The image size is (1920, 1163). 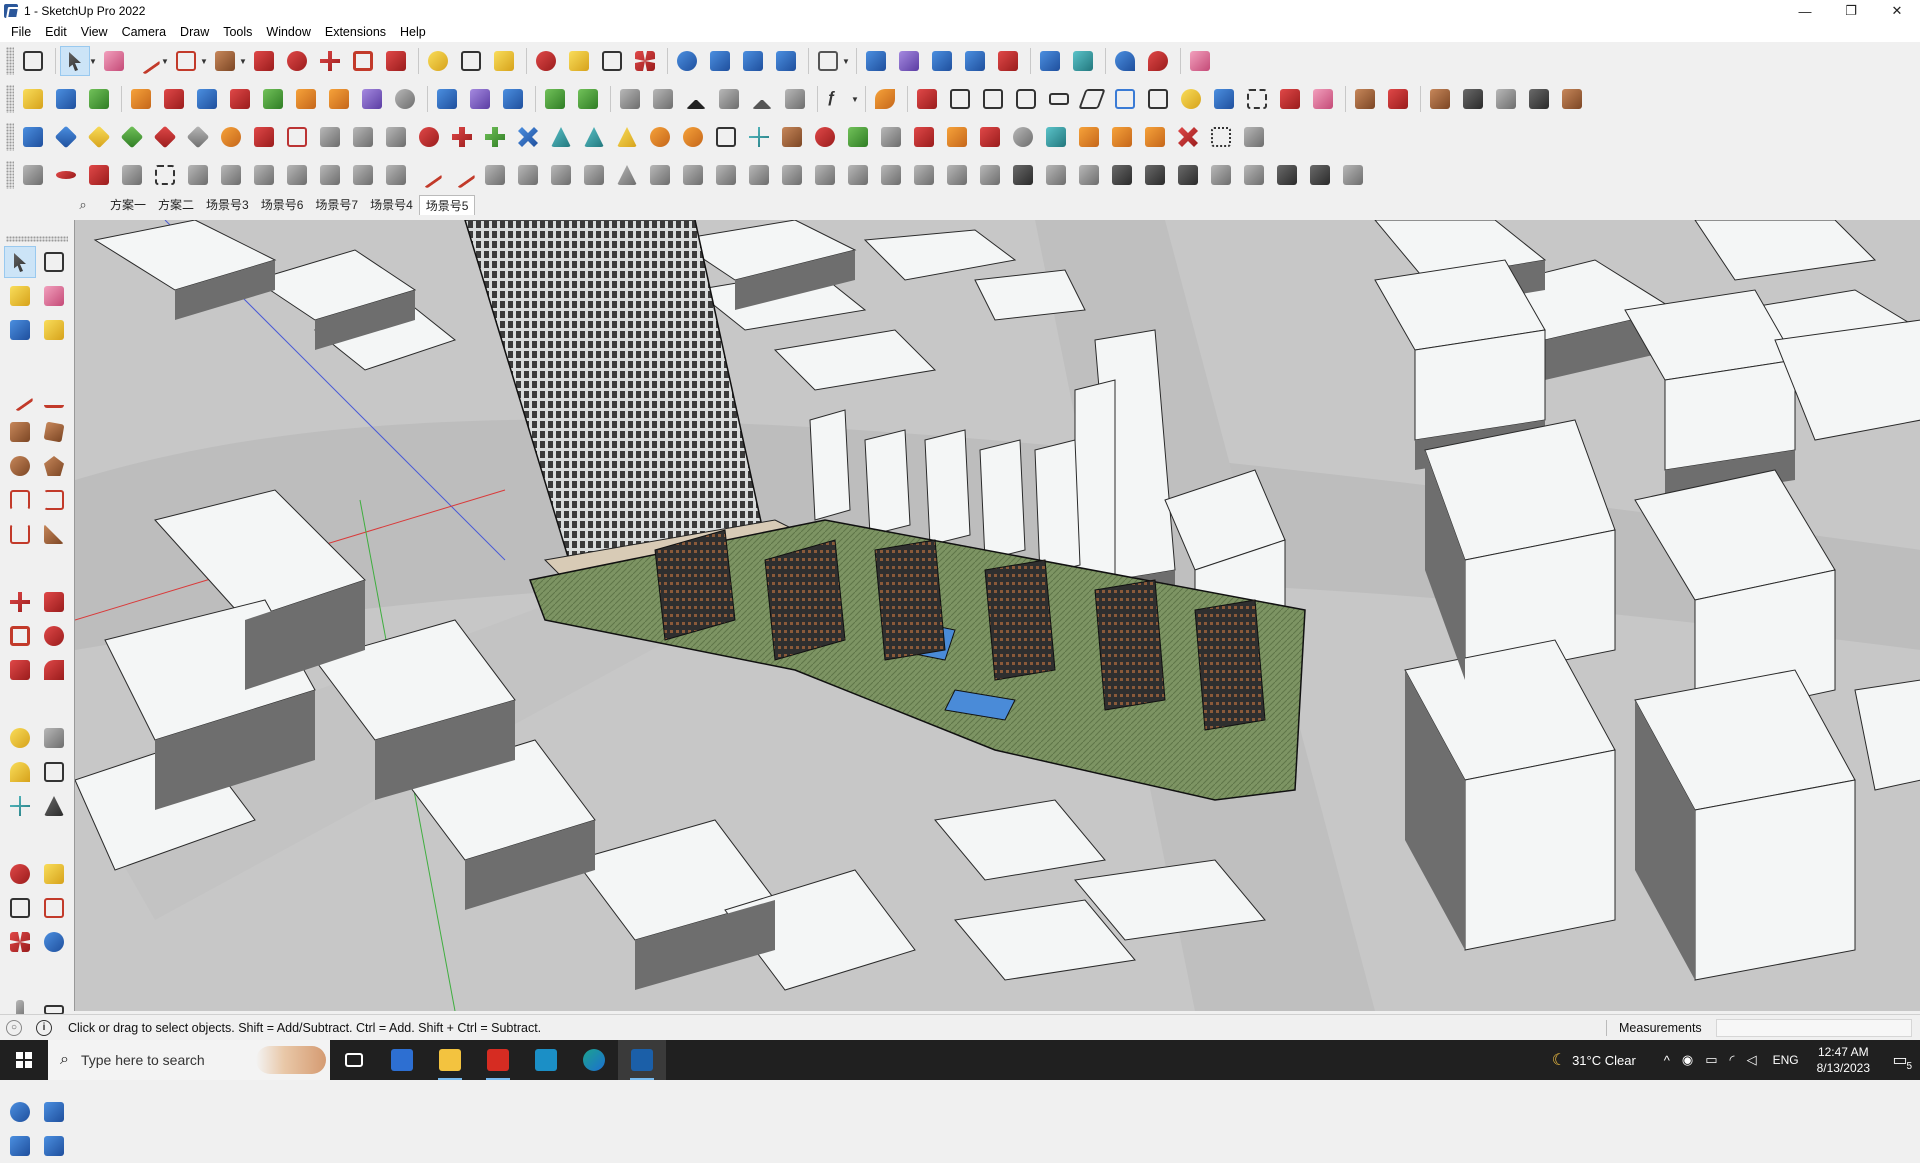 What do you see at coordinates (720, 61) in the screenshot?
I see `extension-warehouse-icon` at bounding box center [720, 61].